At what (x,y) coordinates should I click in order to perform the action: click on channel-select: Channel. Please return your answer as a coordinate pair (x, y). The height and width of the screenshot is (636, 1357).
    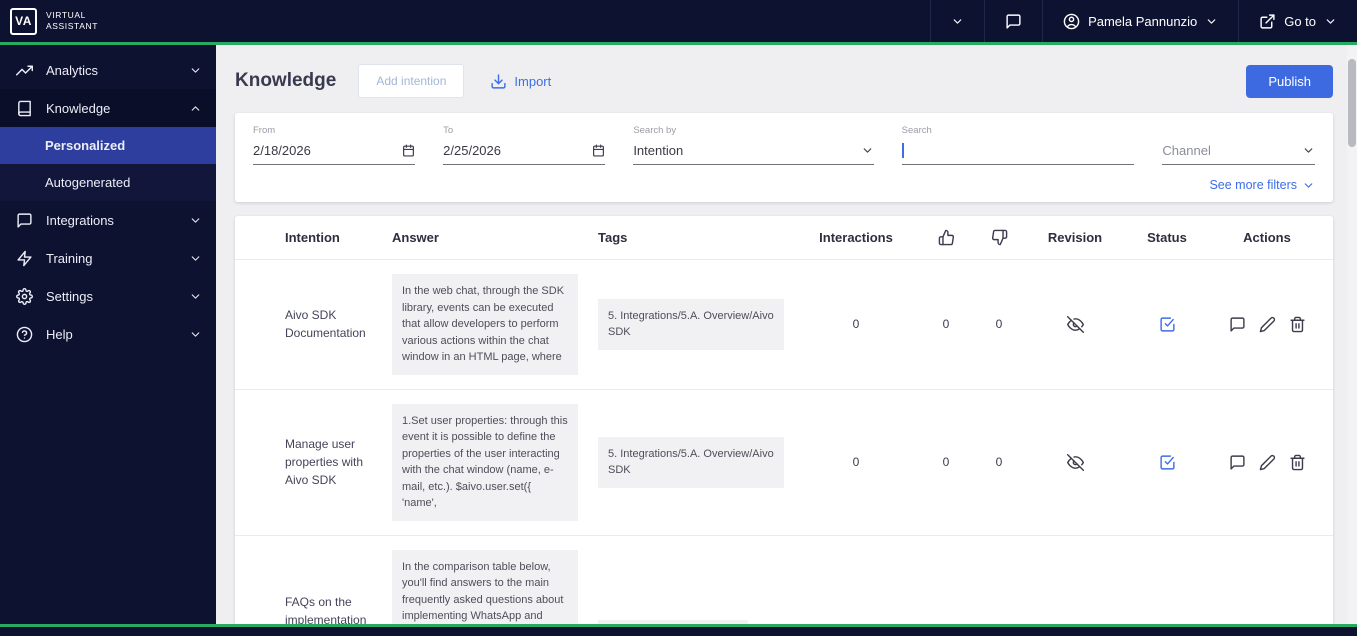
    Looking at the image, I should click on (1239, 145).